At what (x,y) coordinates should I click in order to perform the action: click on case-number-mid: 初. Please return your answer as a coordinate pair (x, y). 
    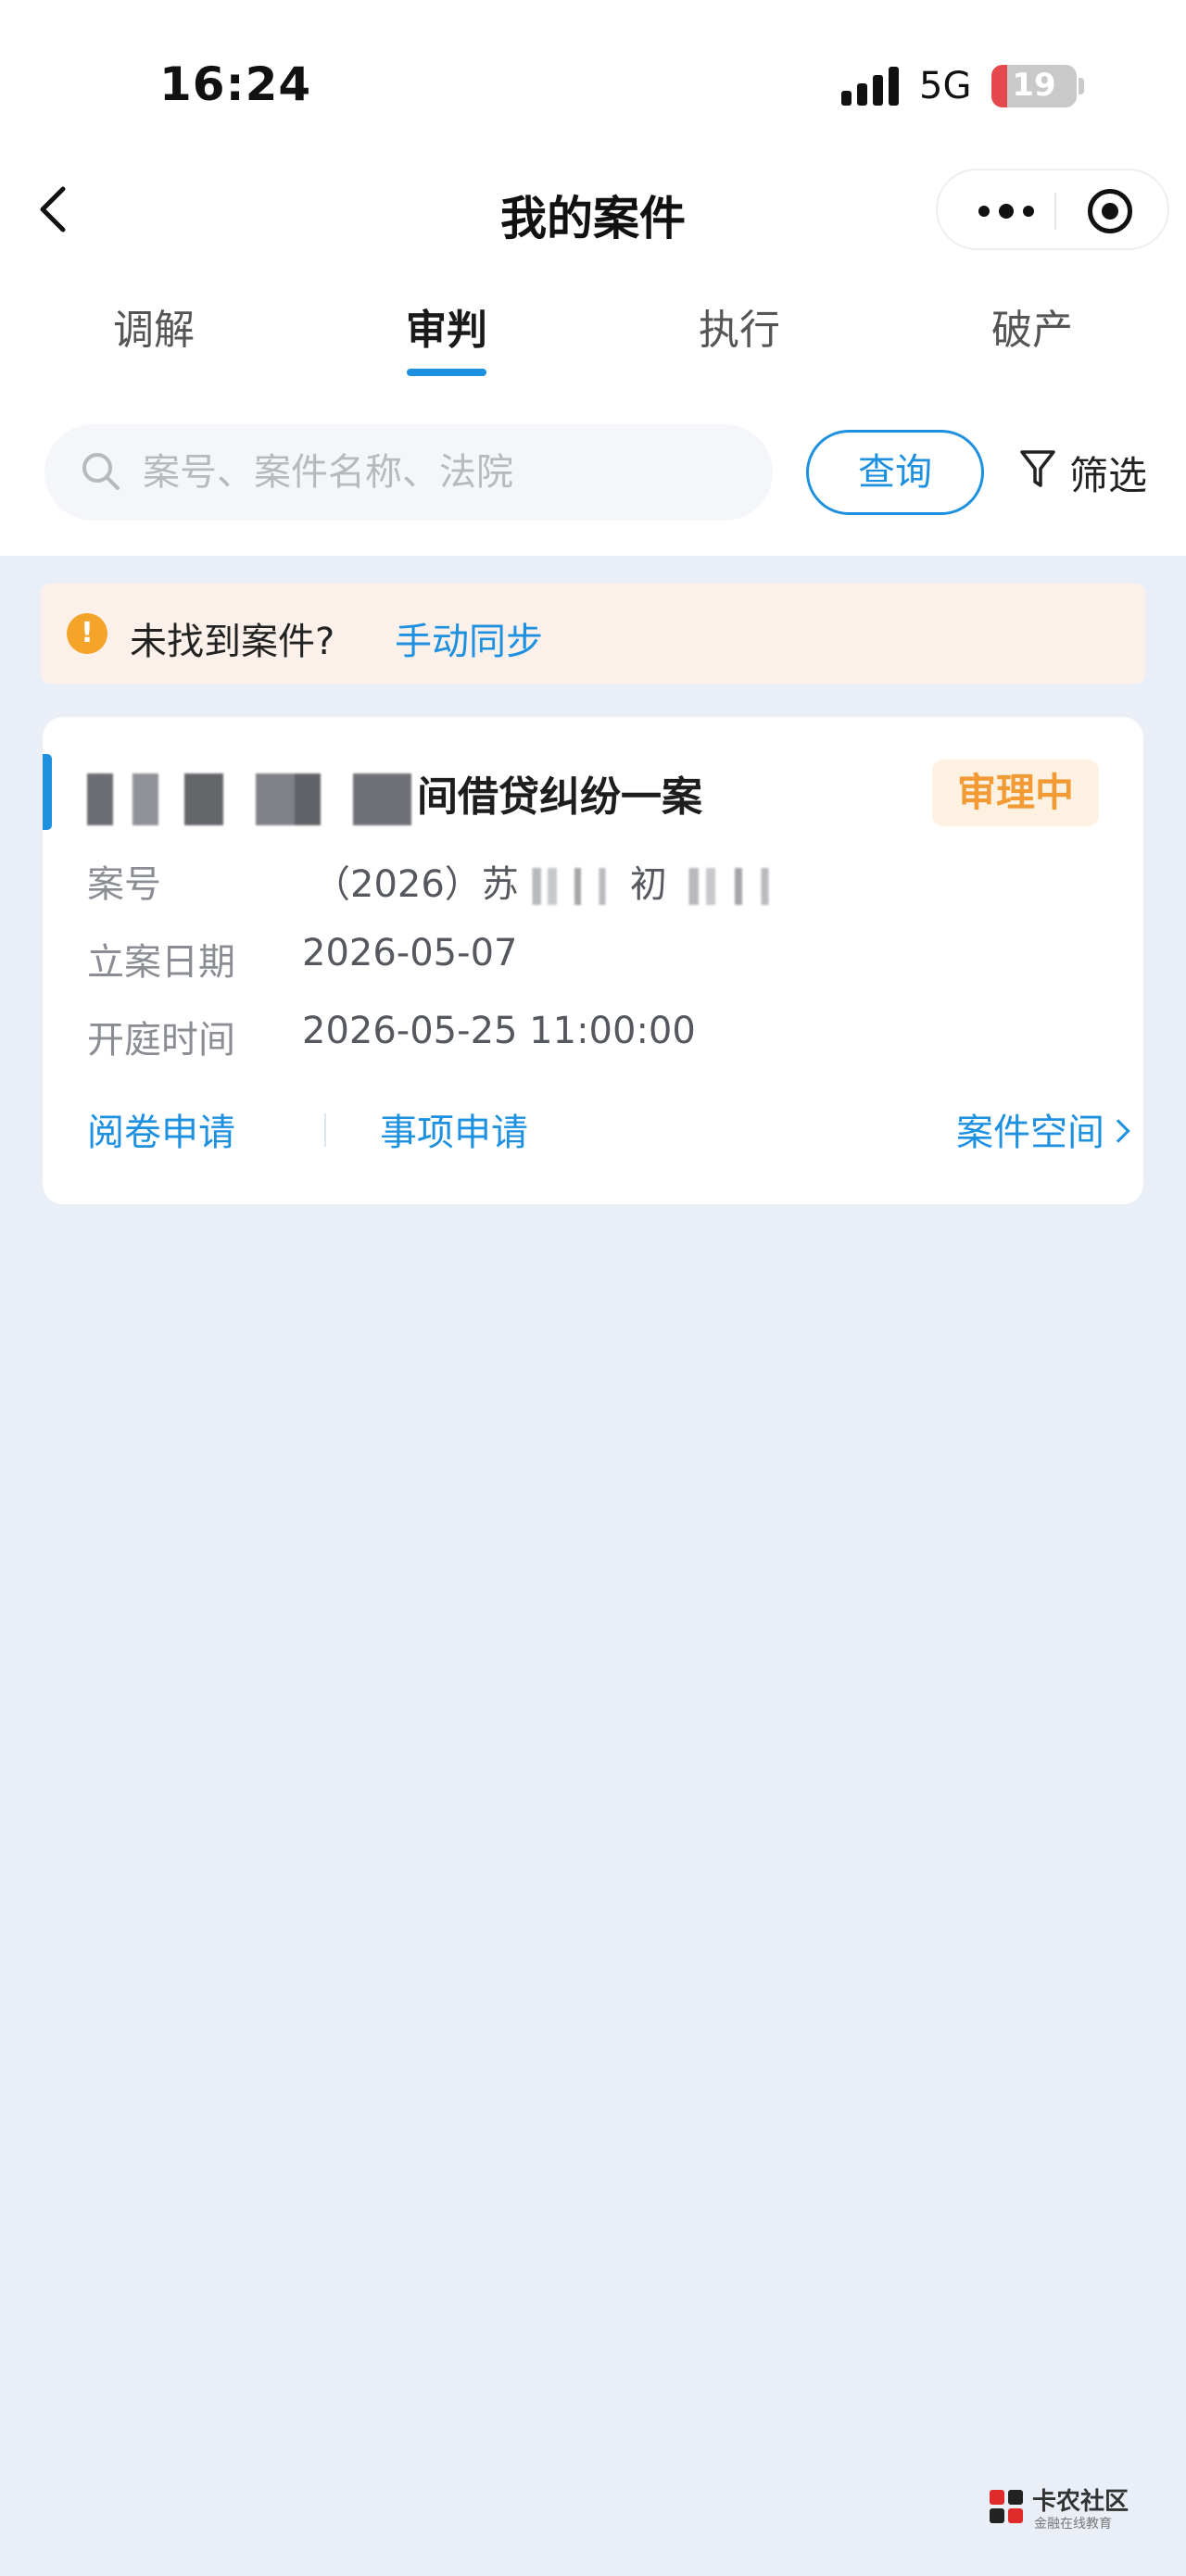
    Looking at the image, I should click on (648, 884).